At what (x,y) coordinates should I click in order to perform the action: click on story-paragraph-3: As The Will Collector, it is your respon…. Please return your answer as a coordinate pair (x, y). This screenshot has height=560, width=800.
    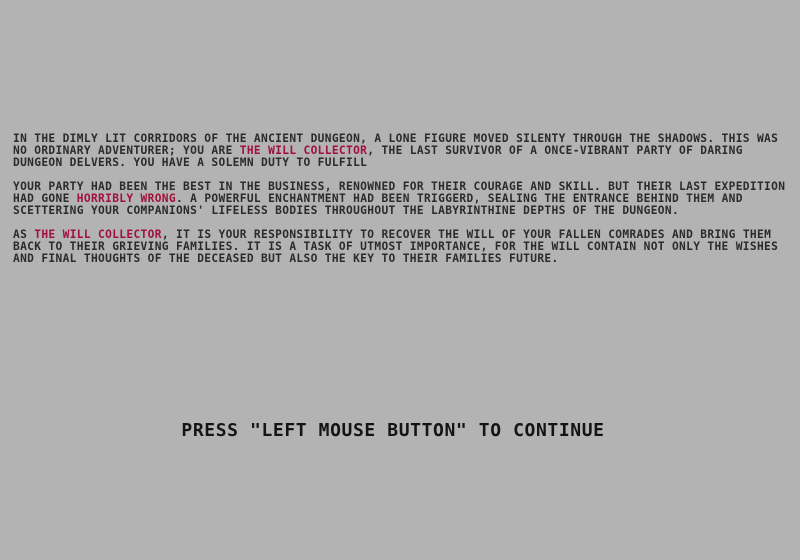
    Looking at the image, I should click on (403, 247).